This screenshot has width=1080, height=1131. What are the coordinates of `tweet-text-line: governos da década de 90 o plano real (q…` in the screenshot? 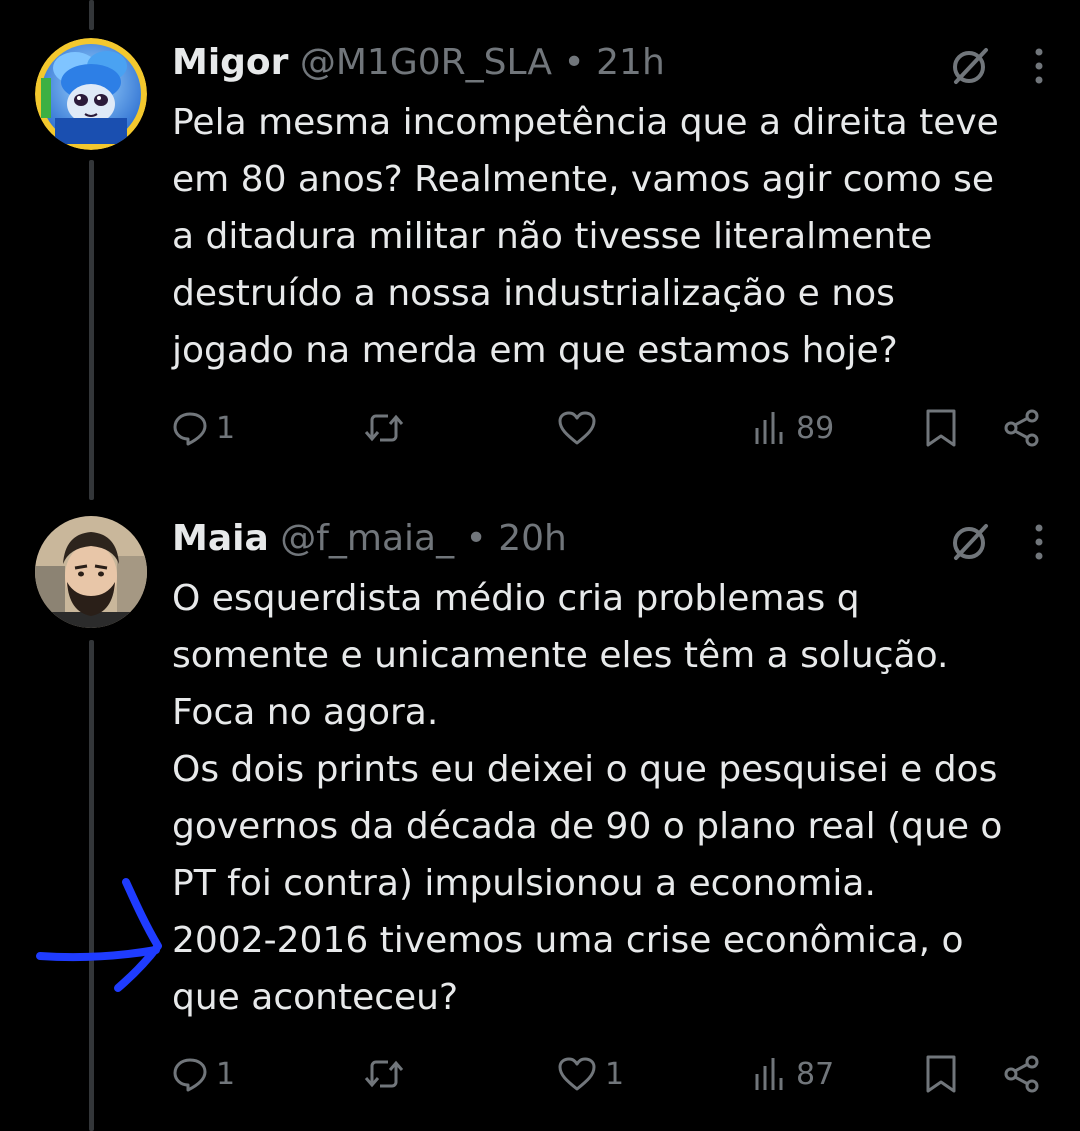 It's located at (587, 826).